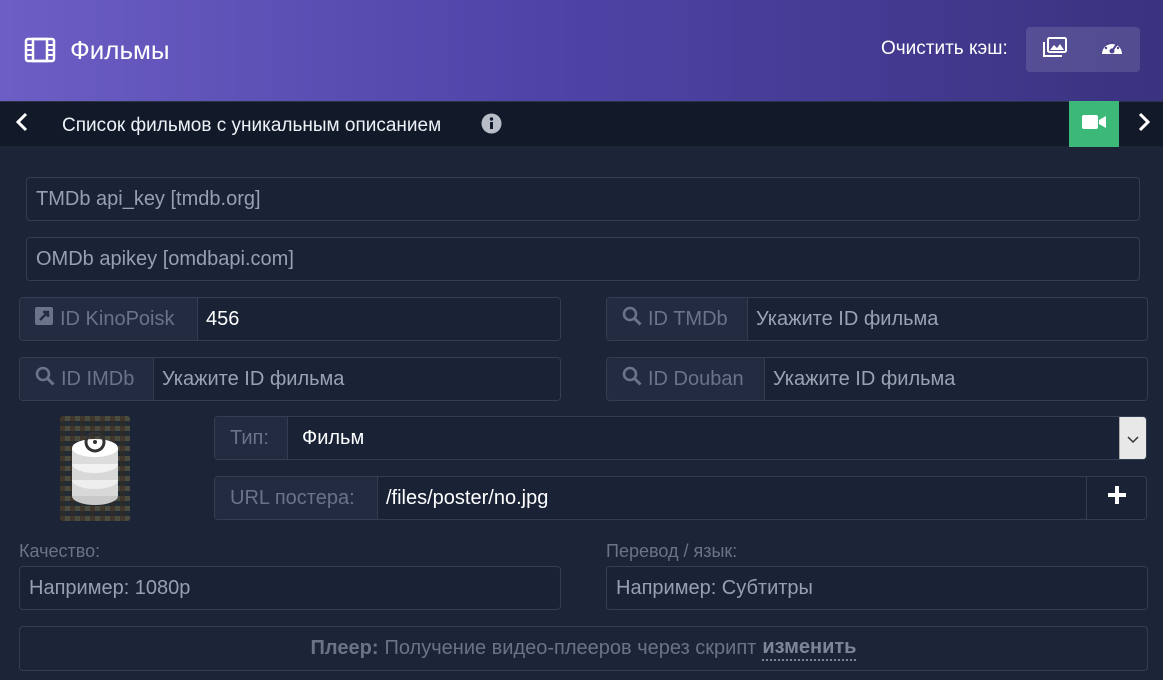 The height and width of the screenshot is (680, 1163). I want to click on poster-image, so click(95, 468).